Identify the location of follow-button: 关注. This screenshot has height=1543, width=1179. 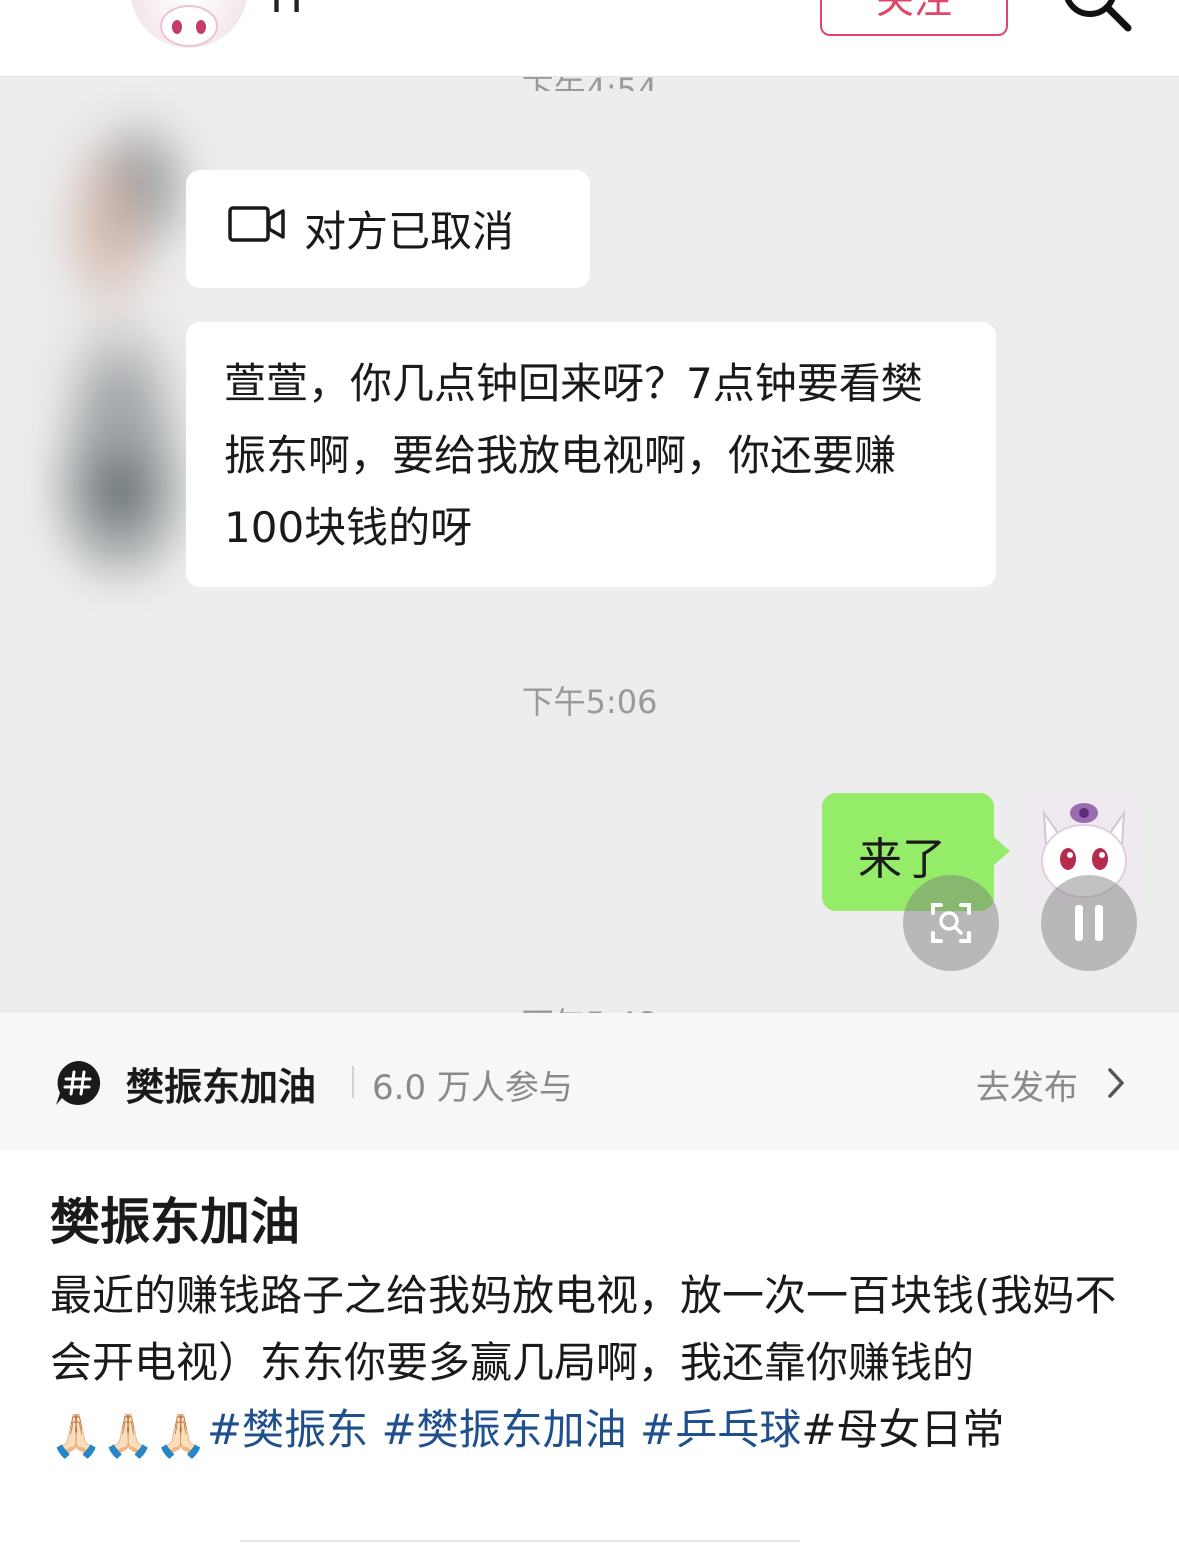
(914, 18).